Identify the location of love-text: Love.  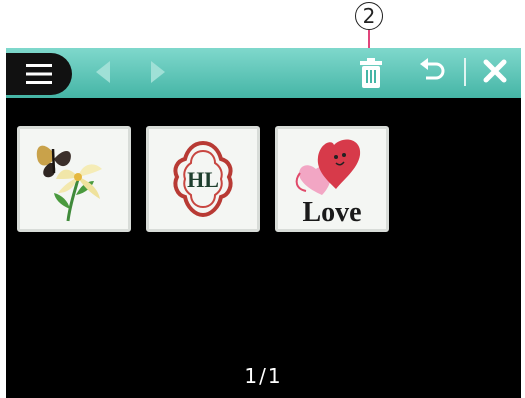
(331, 212).